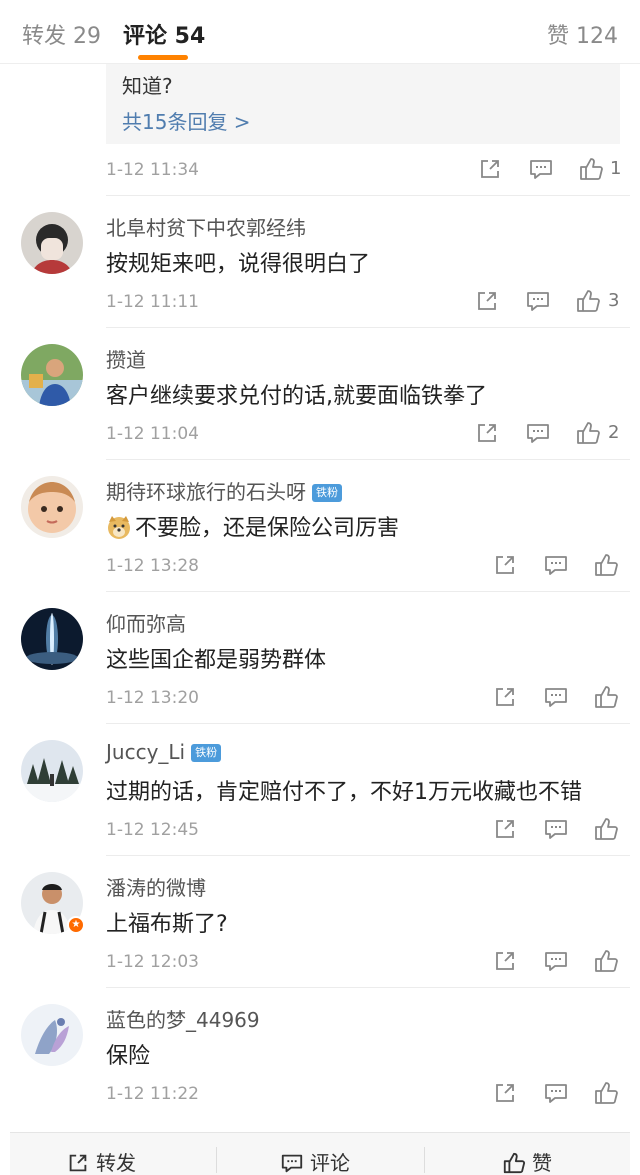 Image resolution: width=640 pixels, height=1175 pixels. What do you see at coordinates (344, 792) in the screenshot?
I see `comment-text: 过期的话，肯定赔付不了，不好1万元收藏也不错` at bounding box center [344, 792].